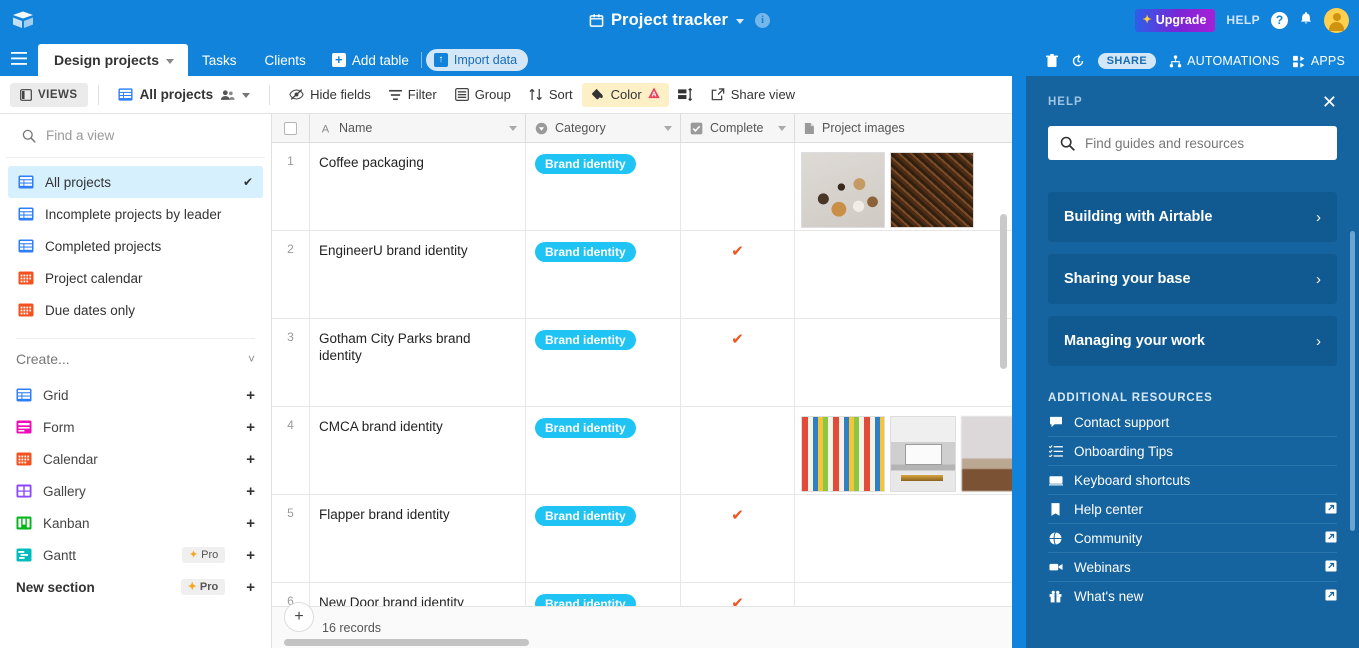  Describe the element at coordinates (135, 278) in the screenshot. I see `sidebar-item-project-calendar: Project calendar` at that location.